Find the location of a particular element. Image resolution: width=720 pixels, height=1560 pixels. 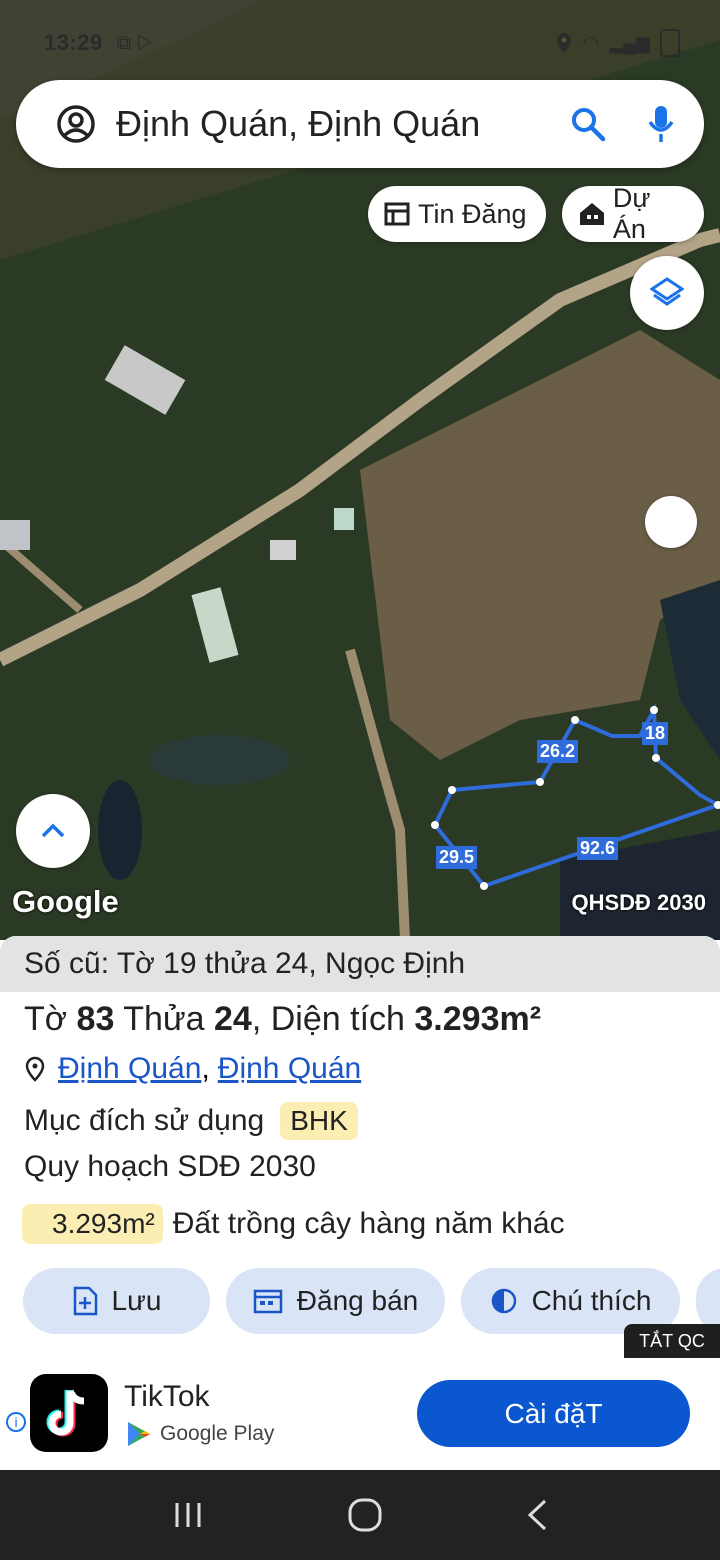

microphone-icon is located at coordinates (661, 124).